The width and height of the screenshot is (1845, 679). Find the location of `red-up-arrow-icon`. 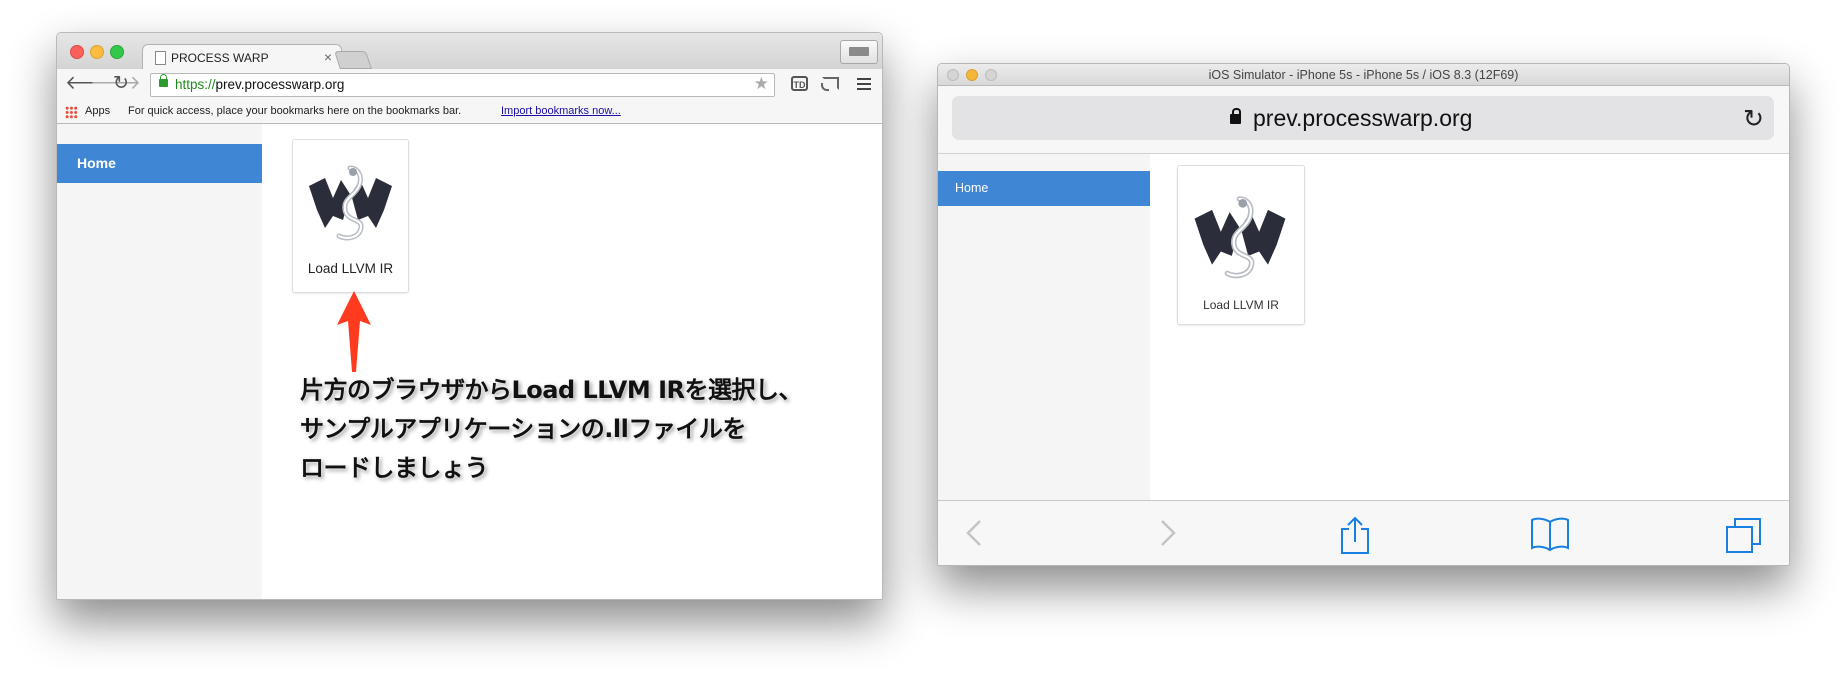

red-up-arrow-icon is located at coordinates (354, 331).